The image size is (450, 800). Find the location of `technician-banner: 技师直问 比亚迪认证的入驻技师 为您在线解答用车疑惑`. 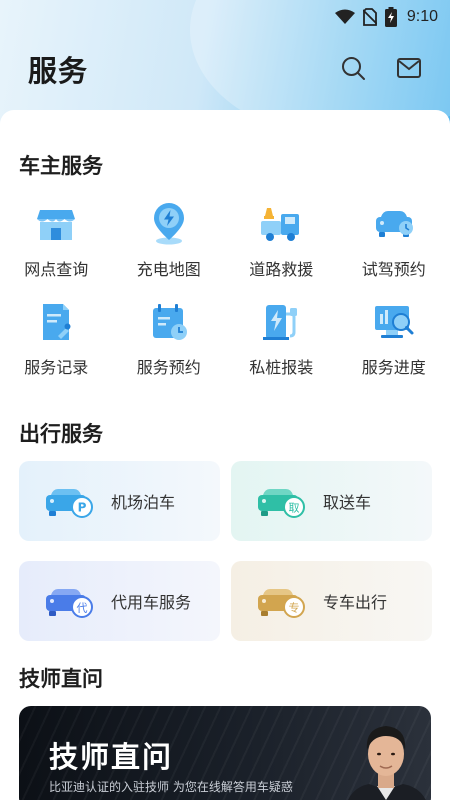

technician-banner: 技师直问 比亚迪认证的入驻技师 为您在线解答用车疑惑 is located at coordinates (225, 753).